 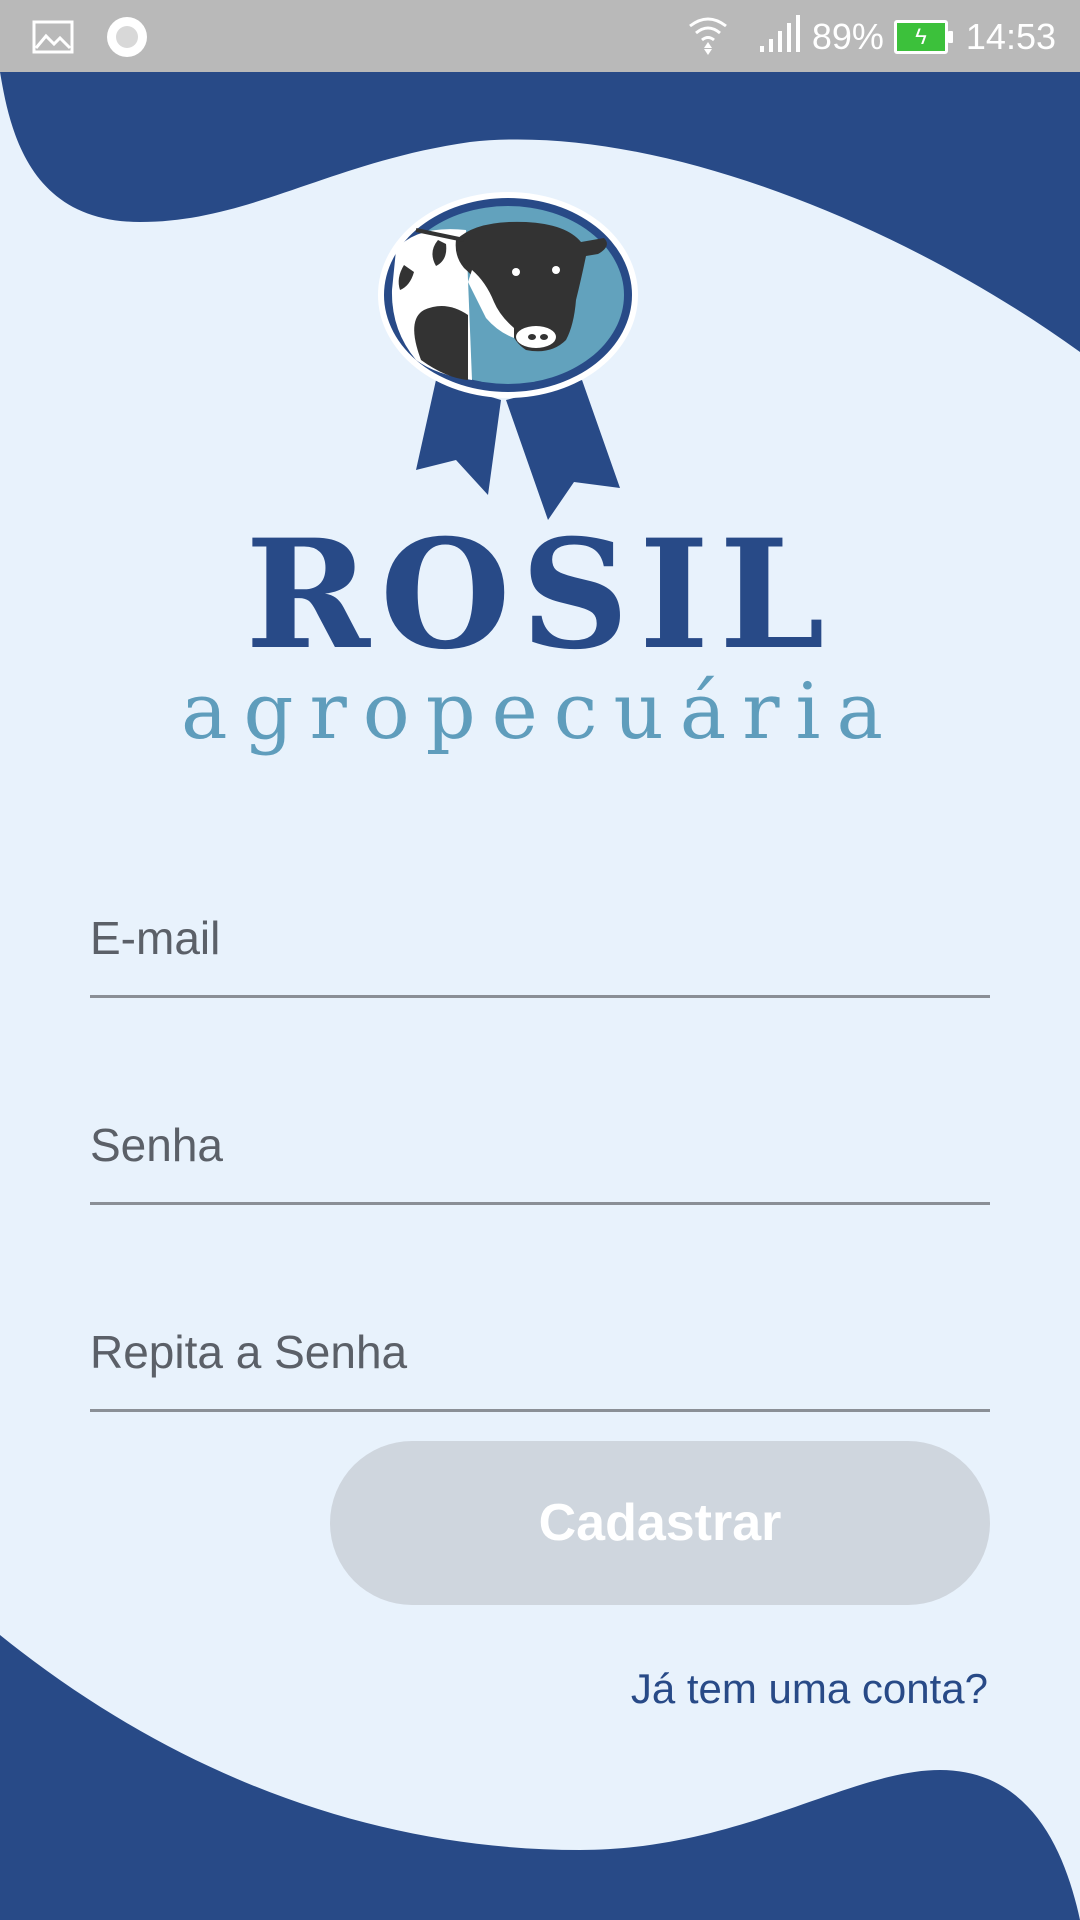 What do you see at coordinates (847, 36) in the screenshot?
I see `battery-percent: 89%` at bounding box center [847, 36].